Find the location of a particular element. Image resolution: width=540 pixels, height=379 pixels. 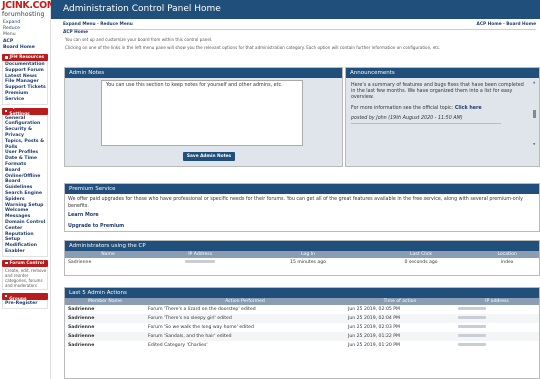

upgrade-premium-link: Upgrade to Premium is located at coordinates (302, 226).